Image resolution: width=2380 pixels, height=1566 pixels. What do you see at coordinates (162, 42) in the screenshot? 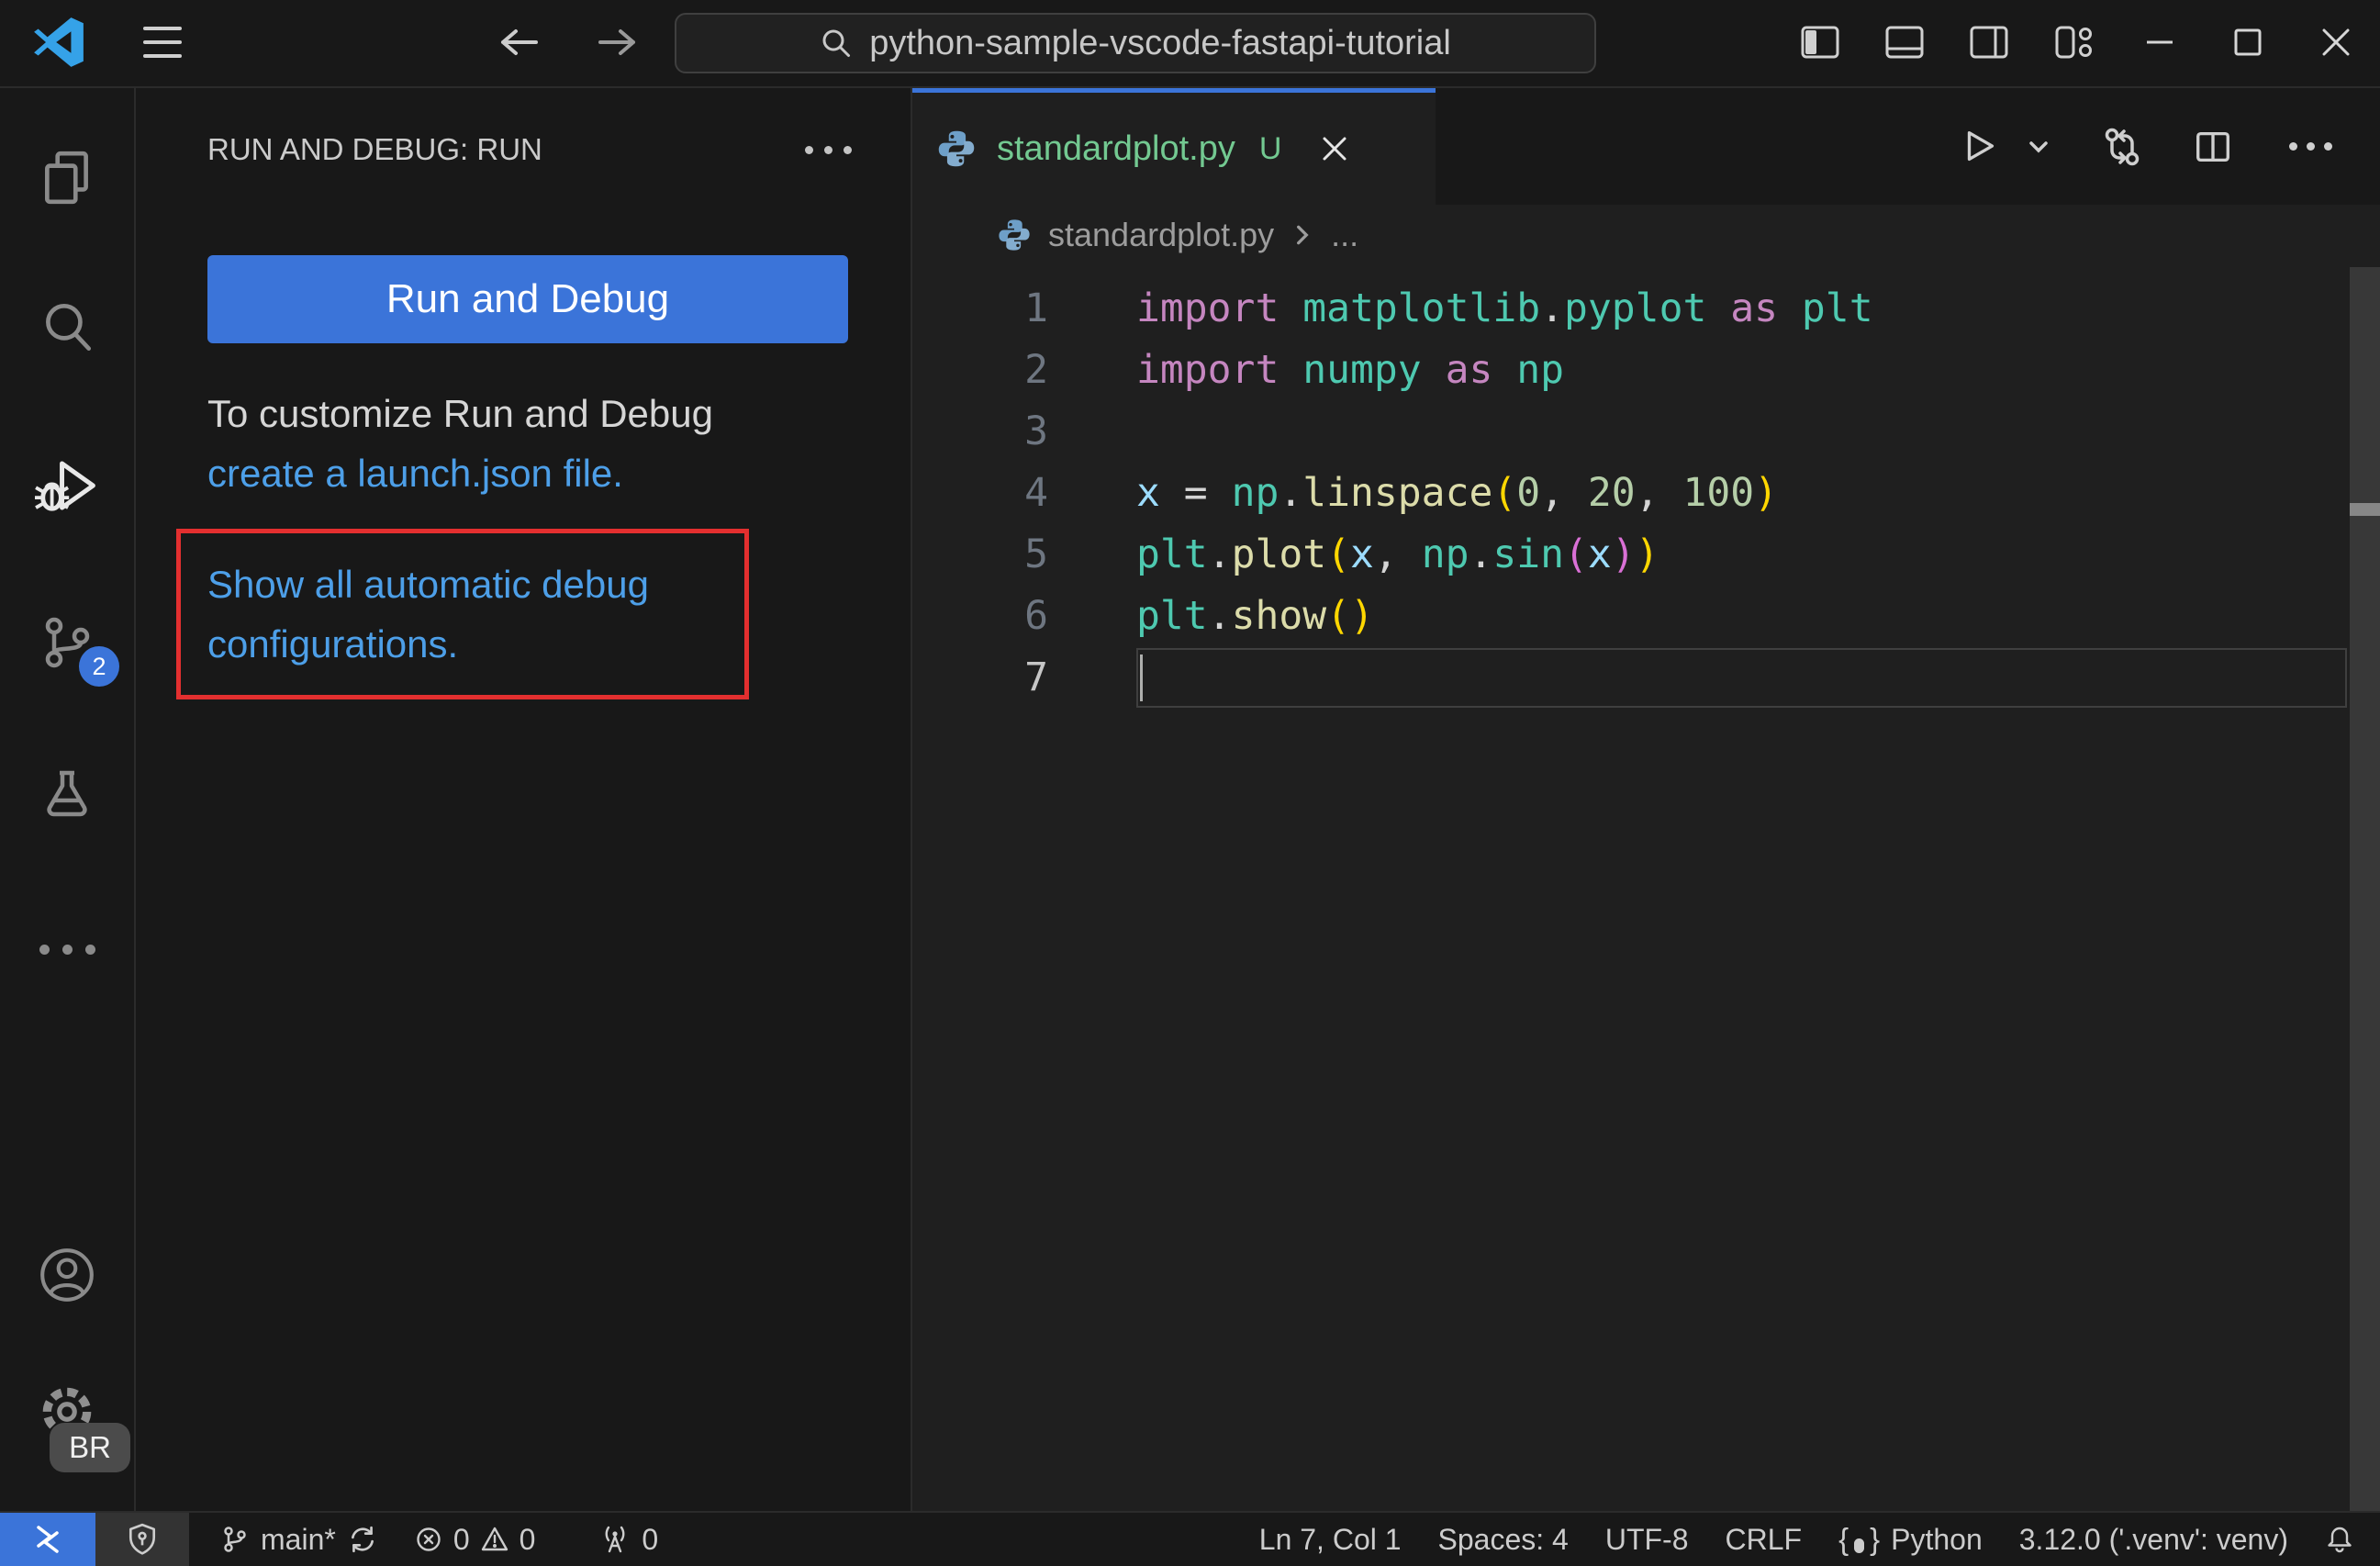
I see `menu-icon` at bounding box center [162, 42].